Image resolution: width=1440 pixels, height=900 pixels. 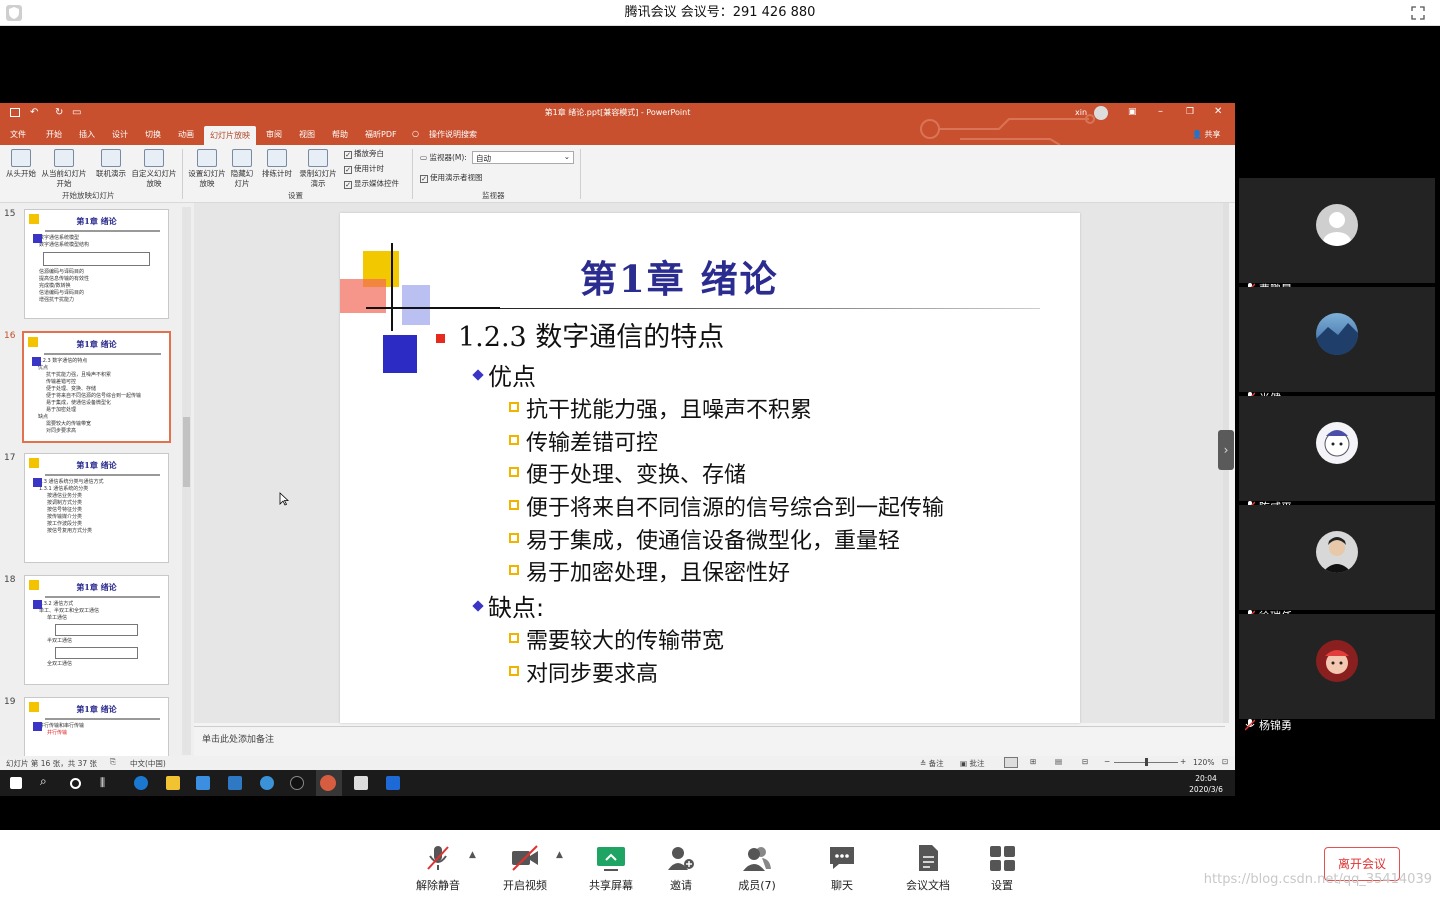 I want to click on spellcheck-icon: ⎘, so click(x=113, y=762).